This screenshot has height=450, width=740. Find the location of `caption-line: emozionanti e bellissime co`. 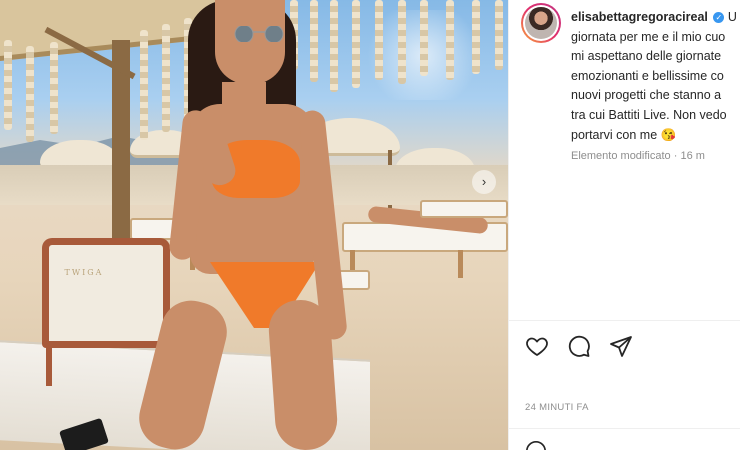

caption-line: emozionanti e bellissime co is located at coordinates (647, 75).